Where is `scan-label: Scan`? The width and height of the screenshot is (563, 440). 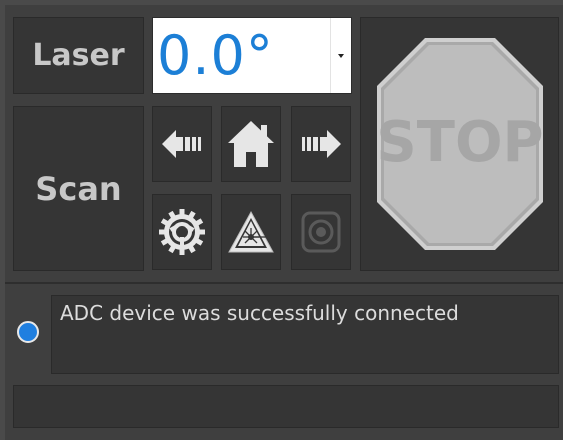 scan-label: Scan is located at coordinates (78, 188).